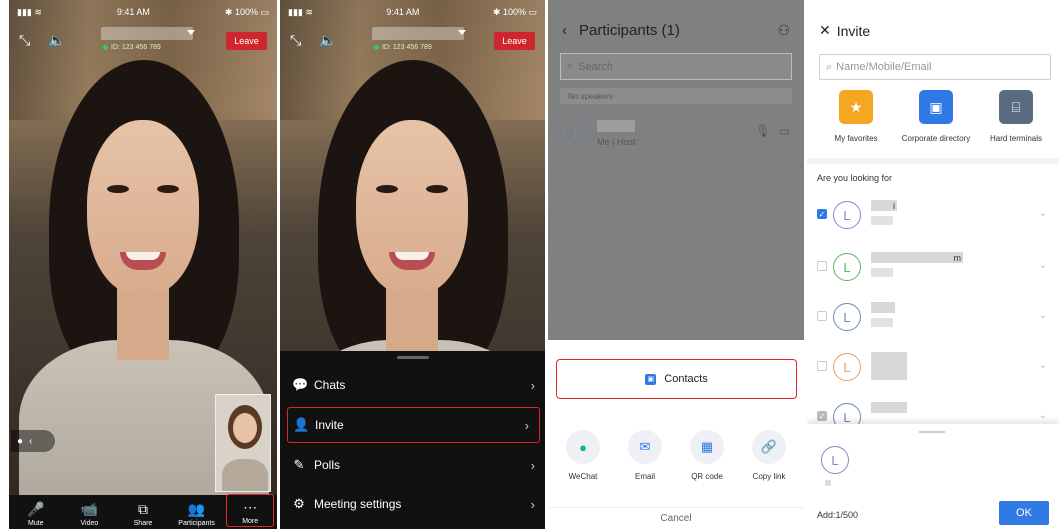 The height and width of the screenshot is (529, 1059). What do you see at coordinates (564, 30) in the screenshot?
I see `back-icon: ‹` at bounding box center [564, 30].